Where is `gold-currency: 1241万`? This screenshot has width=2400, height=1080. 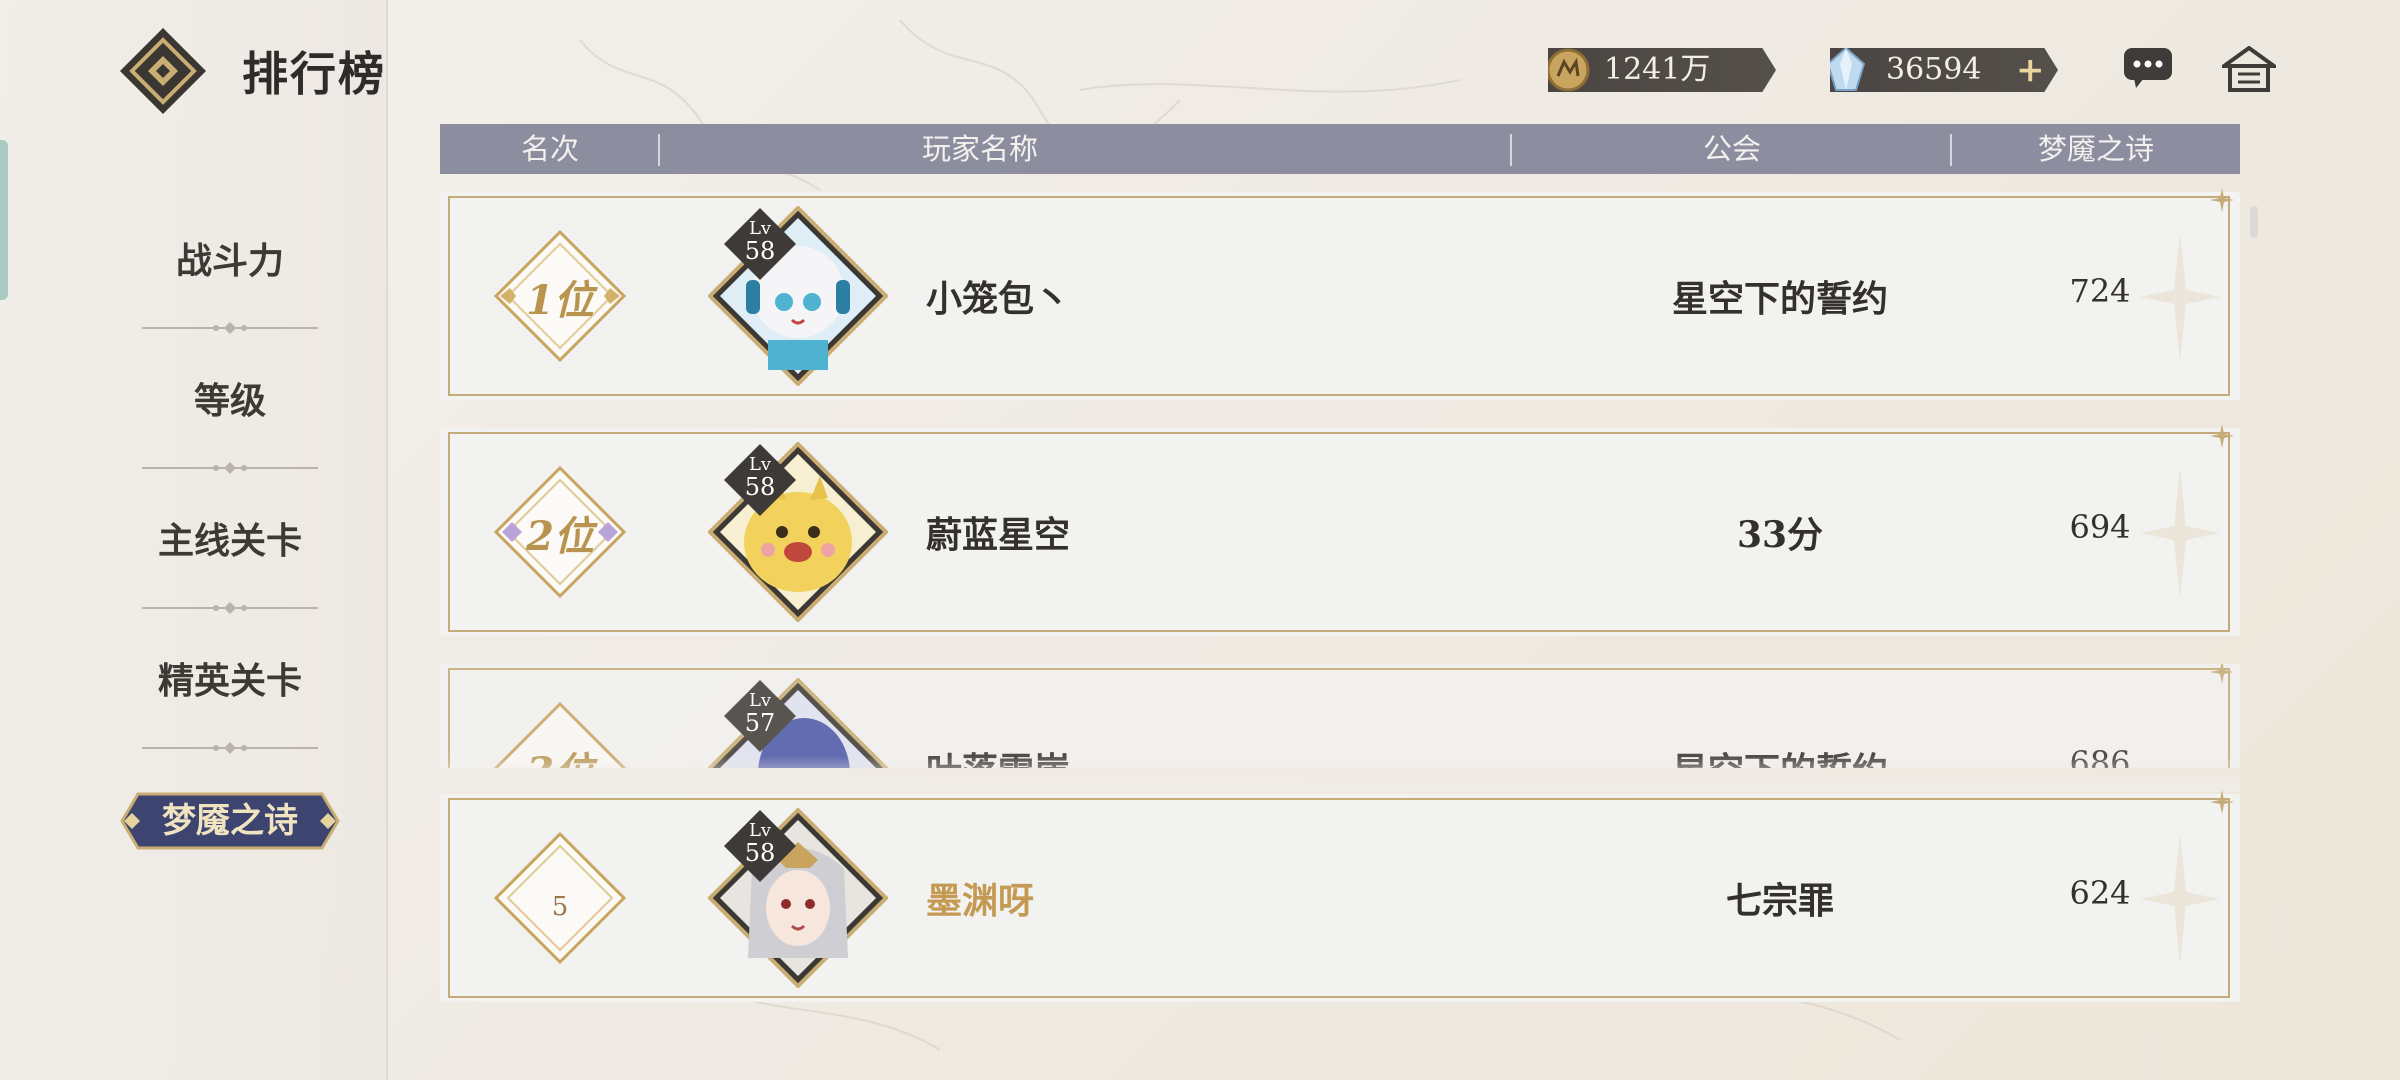
gold-currency: 1241万 is located at coordinates (1662, 70).